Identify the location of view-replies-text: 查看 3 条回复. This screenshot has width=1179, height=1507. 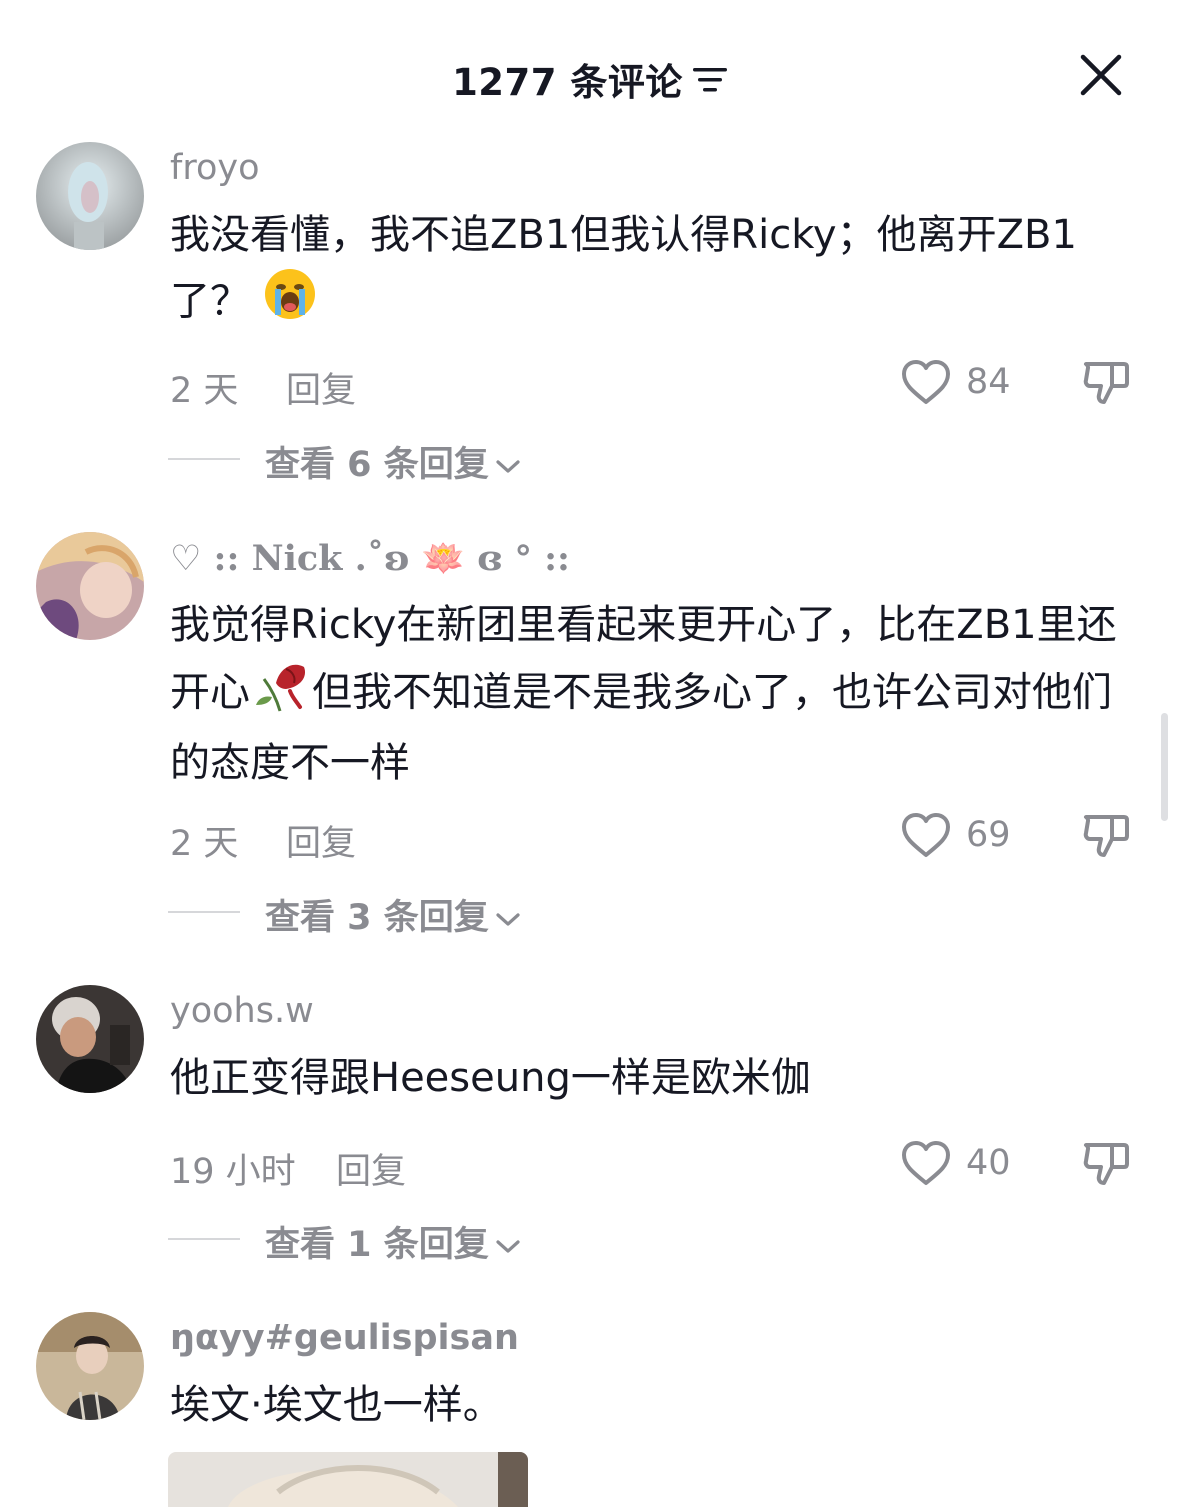
(377, 918).